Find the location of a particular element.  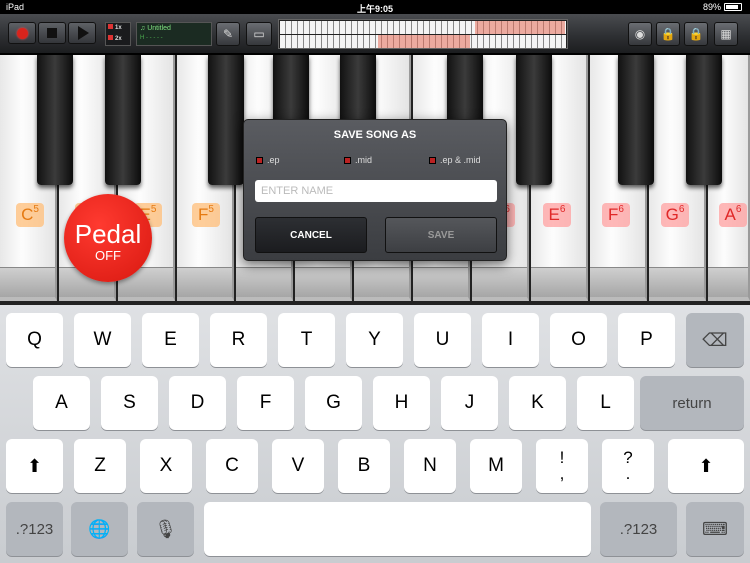

keyboard-range-selector is located at coordinates (423, 34).